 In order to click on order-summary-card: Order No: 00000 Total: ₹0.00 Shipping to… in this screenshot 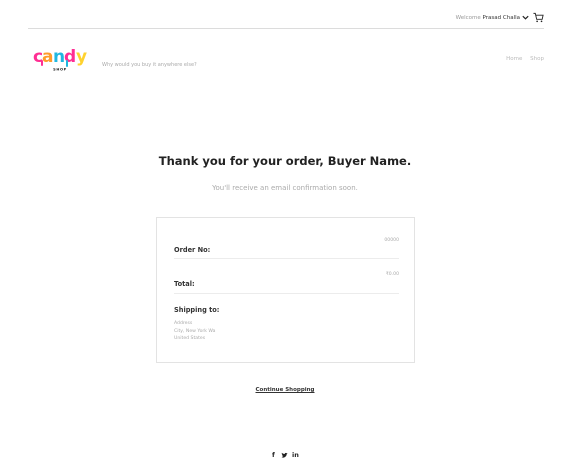, I will do `click(285, 290)`.